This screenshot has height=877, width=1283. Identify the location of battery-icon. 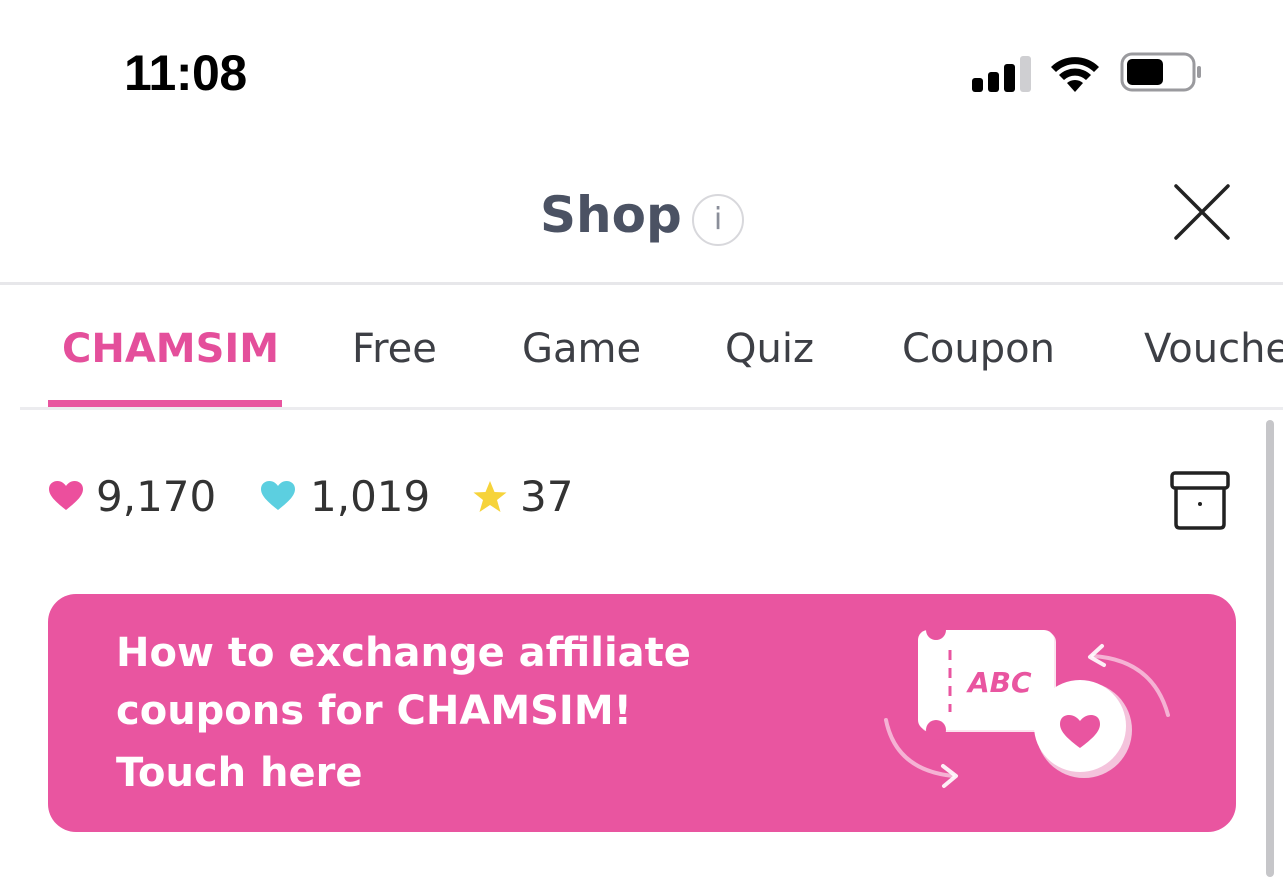
(1160, 72).